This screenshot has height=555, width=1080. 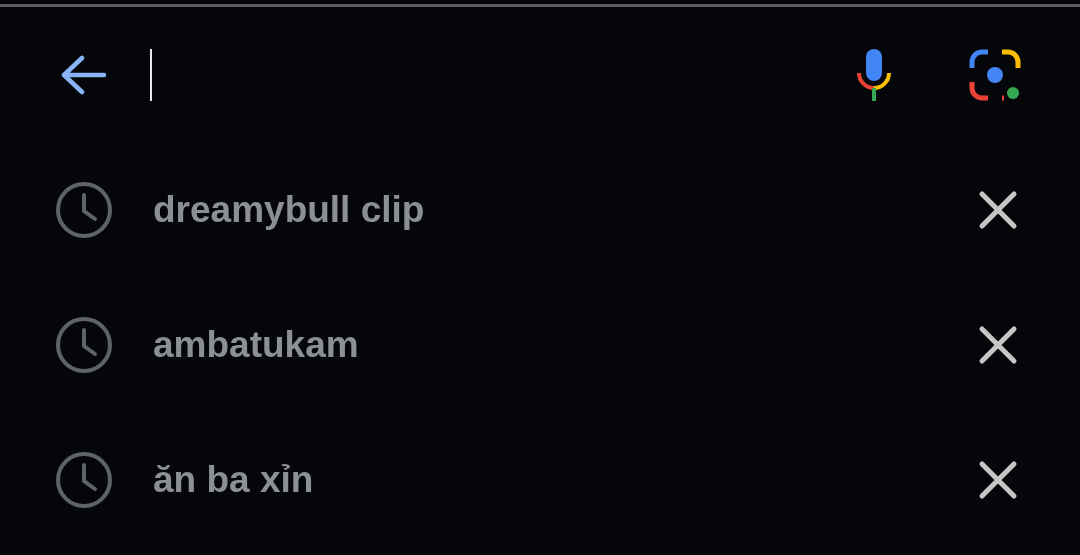 What do you see at coordinates (565, 344) in the screenshot?
I see `search-suggestion: ambatukam` at bounding box center [565, 344].